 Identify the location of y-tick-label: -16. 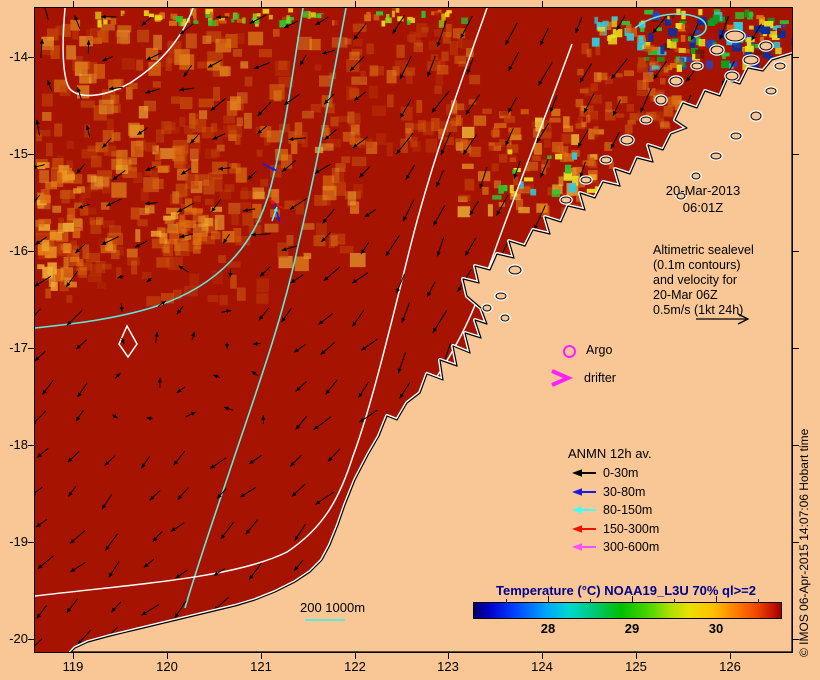
(18, 250).